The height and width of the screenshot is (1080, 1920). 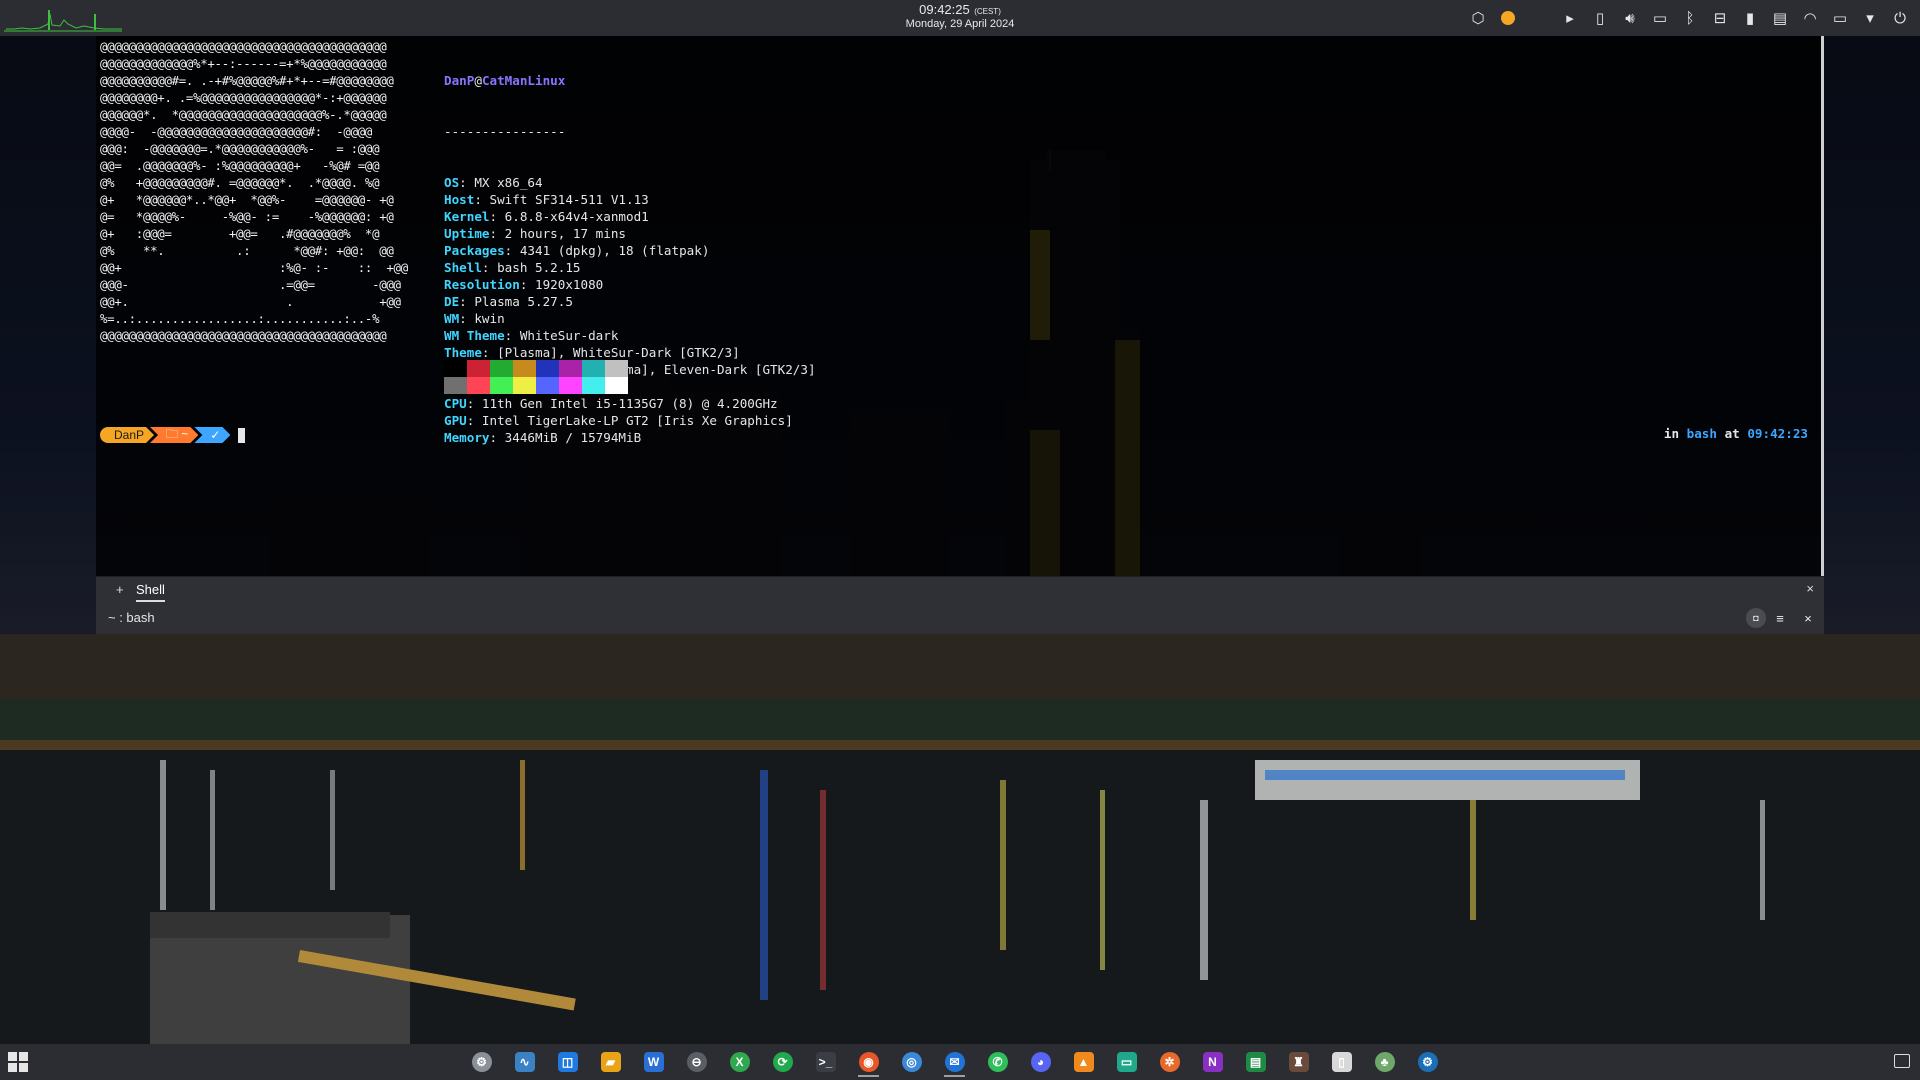 I want to click on power-icon: ⏻, so click(x=1900, y=18).